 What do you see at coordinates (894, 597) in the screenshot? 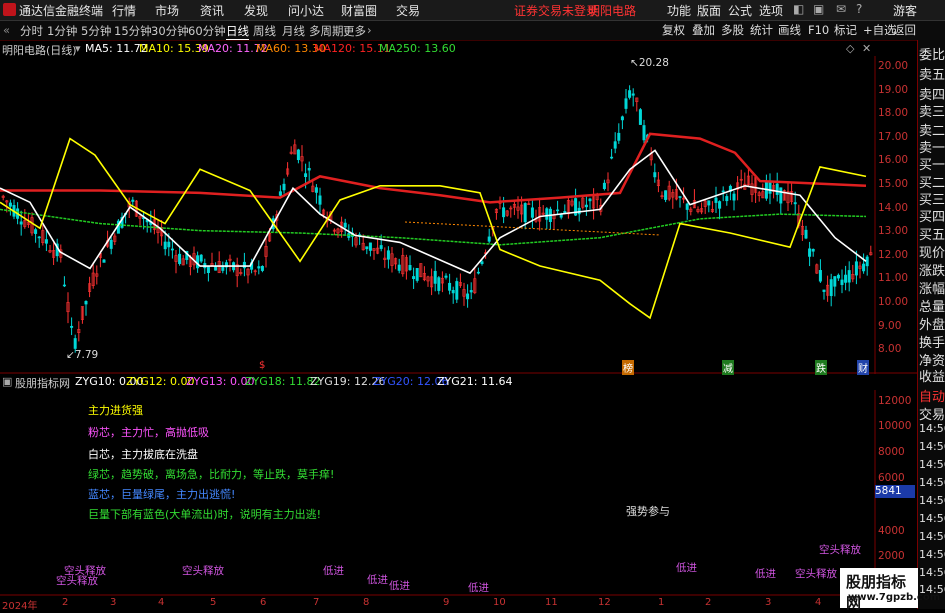
I see `watermark-url: www.7gpzb.com` at bounding box center [894, 597].